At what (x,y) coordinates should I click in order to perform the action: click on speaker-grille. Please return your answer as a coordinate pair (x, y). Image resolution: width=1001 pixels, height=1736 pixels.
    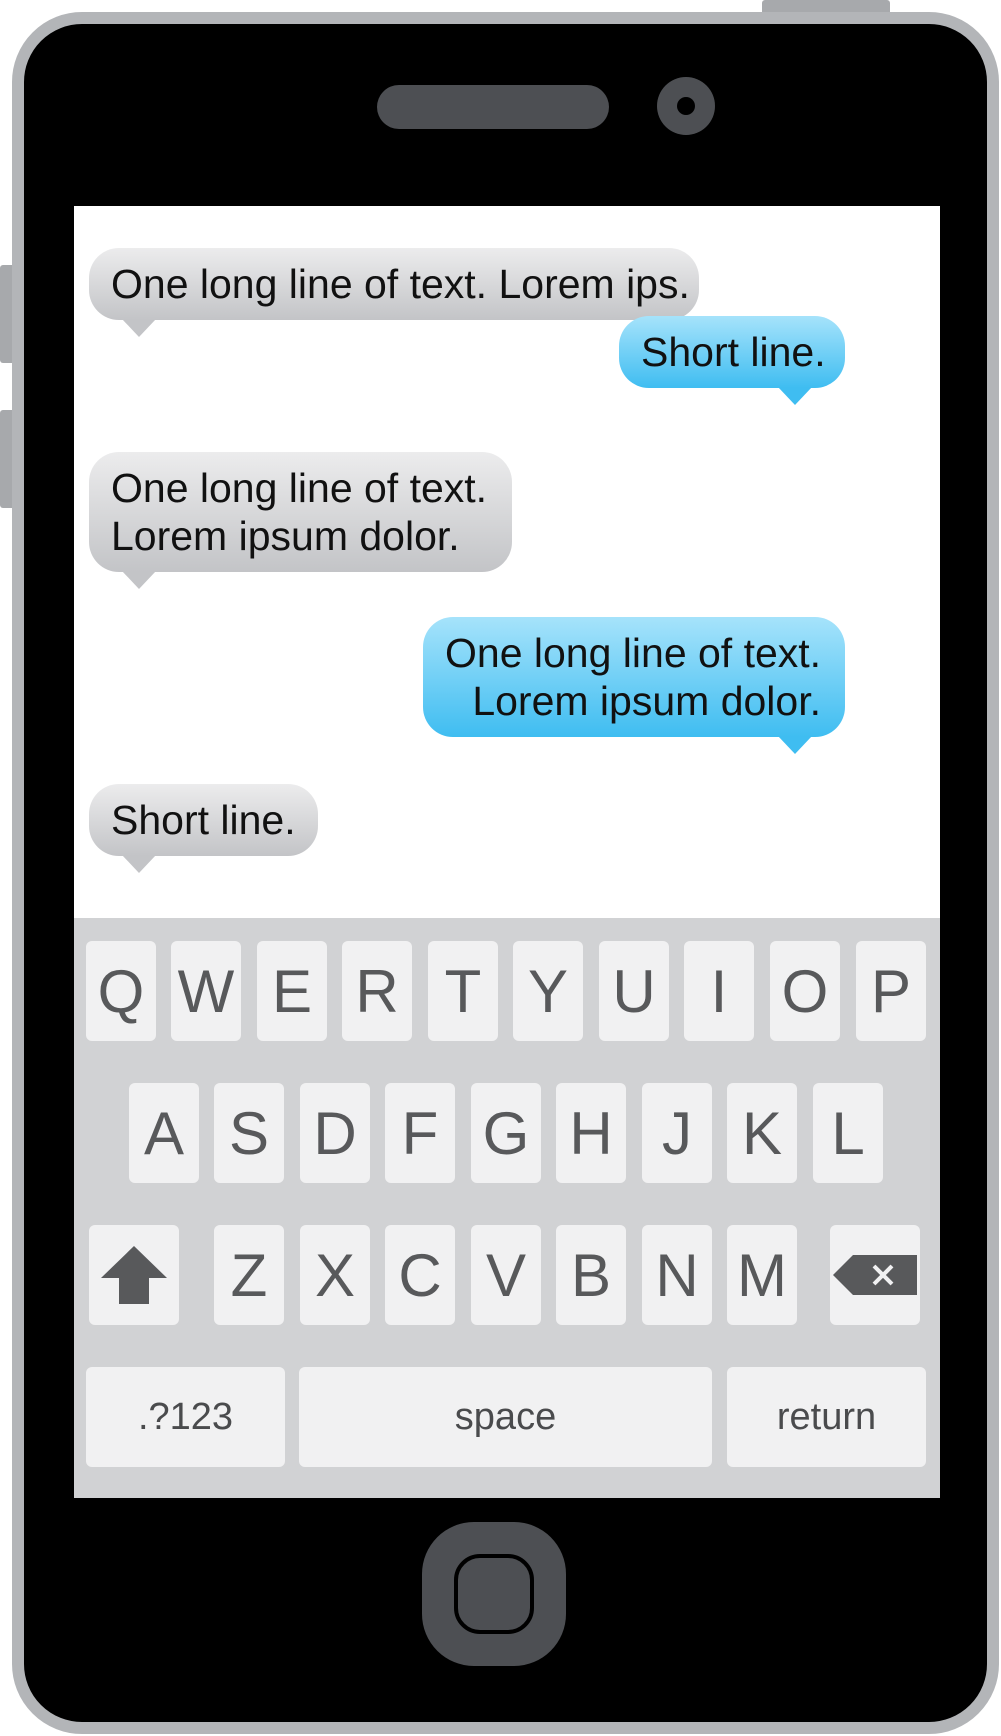
    Looking at the image, I should click on (493, 107).